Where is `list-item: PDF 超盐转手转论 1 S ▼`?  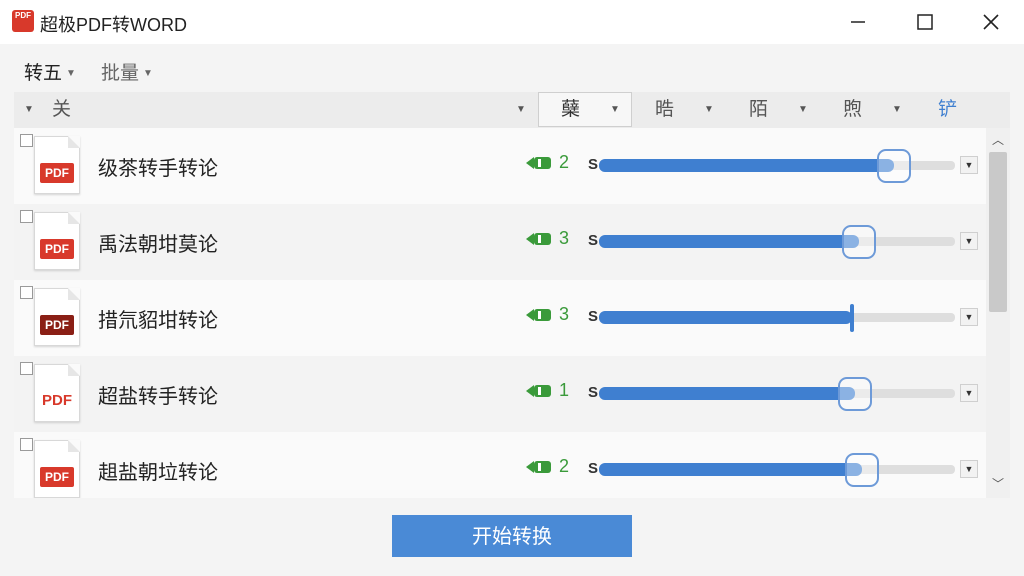
list-item: PDF 超盐转手转论 1 S ▼ is located at coordinates (500, 394).